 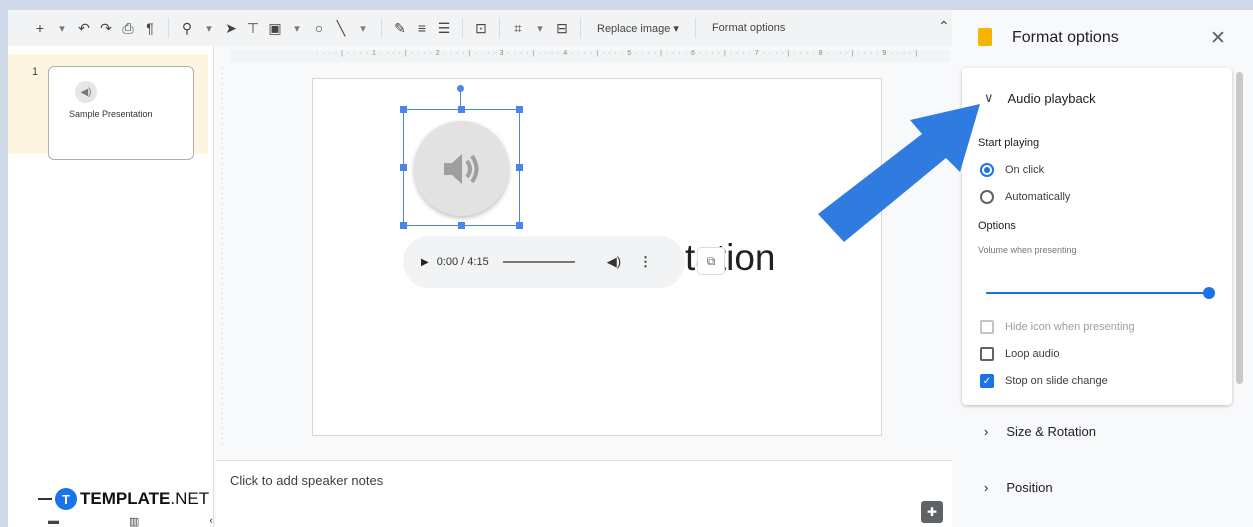 What do you see at coordinates (538, 262) in the screenshot?
I see `player-progress-track` at bounding box center [538, 262].